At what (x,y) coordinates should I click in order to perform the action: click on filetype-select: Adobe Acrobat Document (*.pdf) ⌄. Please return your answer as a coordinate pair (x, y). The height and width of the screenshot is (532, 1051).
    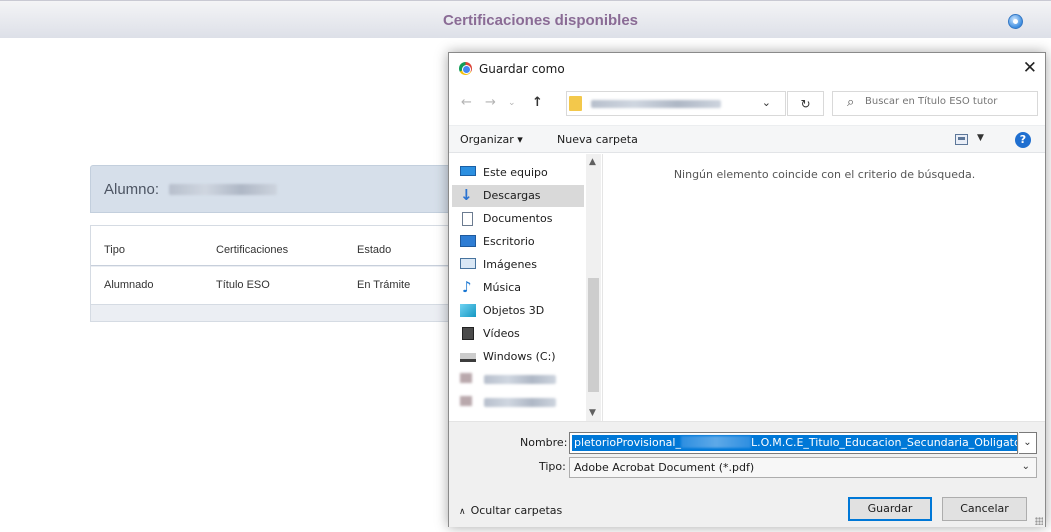
    Looking at the image, I should click on (803, 467).